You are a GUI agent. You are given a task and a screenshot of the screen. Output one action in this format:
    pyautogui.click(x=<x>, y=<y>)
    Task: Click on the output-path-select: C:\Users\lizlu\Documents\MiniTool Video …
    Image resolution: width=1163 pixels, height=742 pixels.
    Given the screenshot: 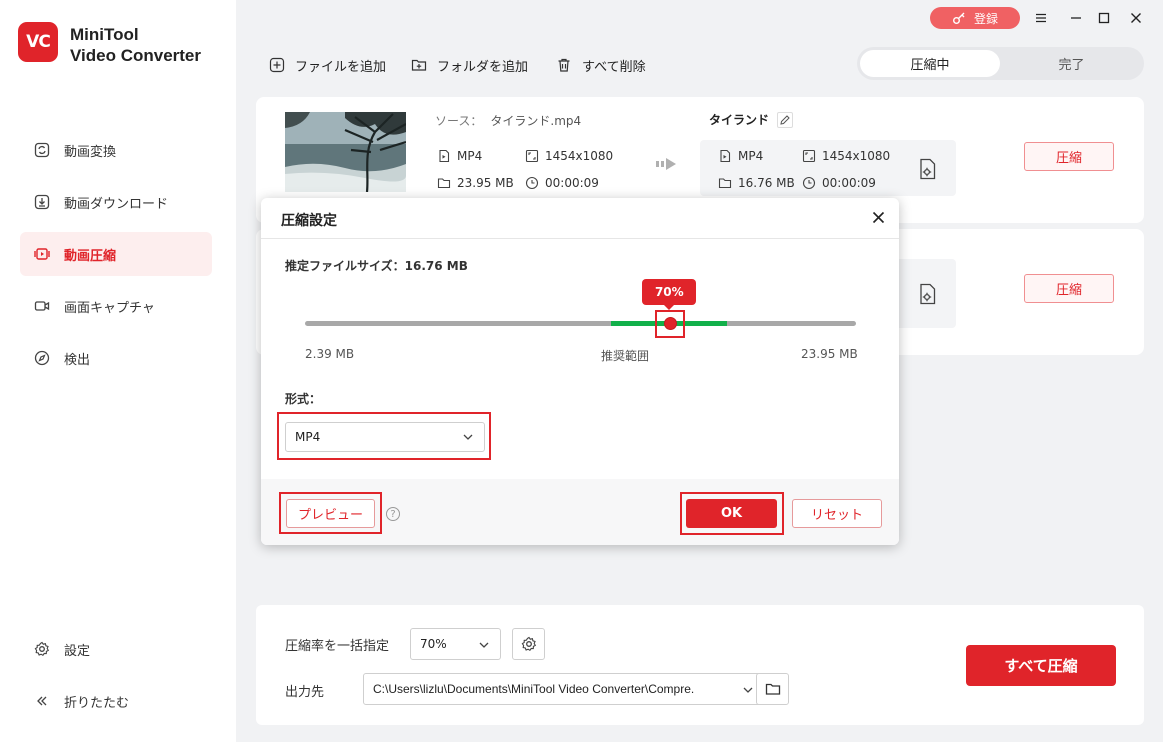 What is the action you would take?
    pyautogui.click(x=564, y=689)
    